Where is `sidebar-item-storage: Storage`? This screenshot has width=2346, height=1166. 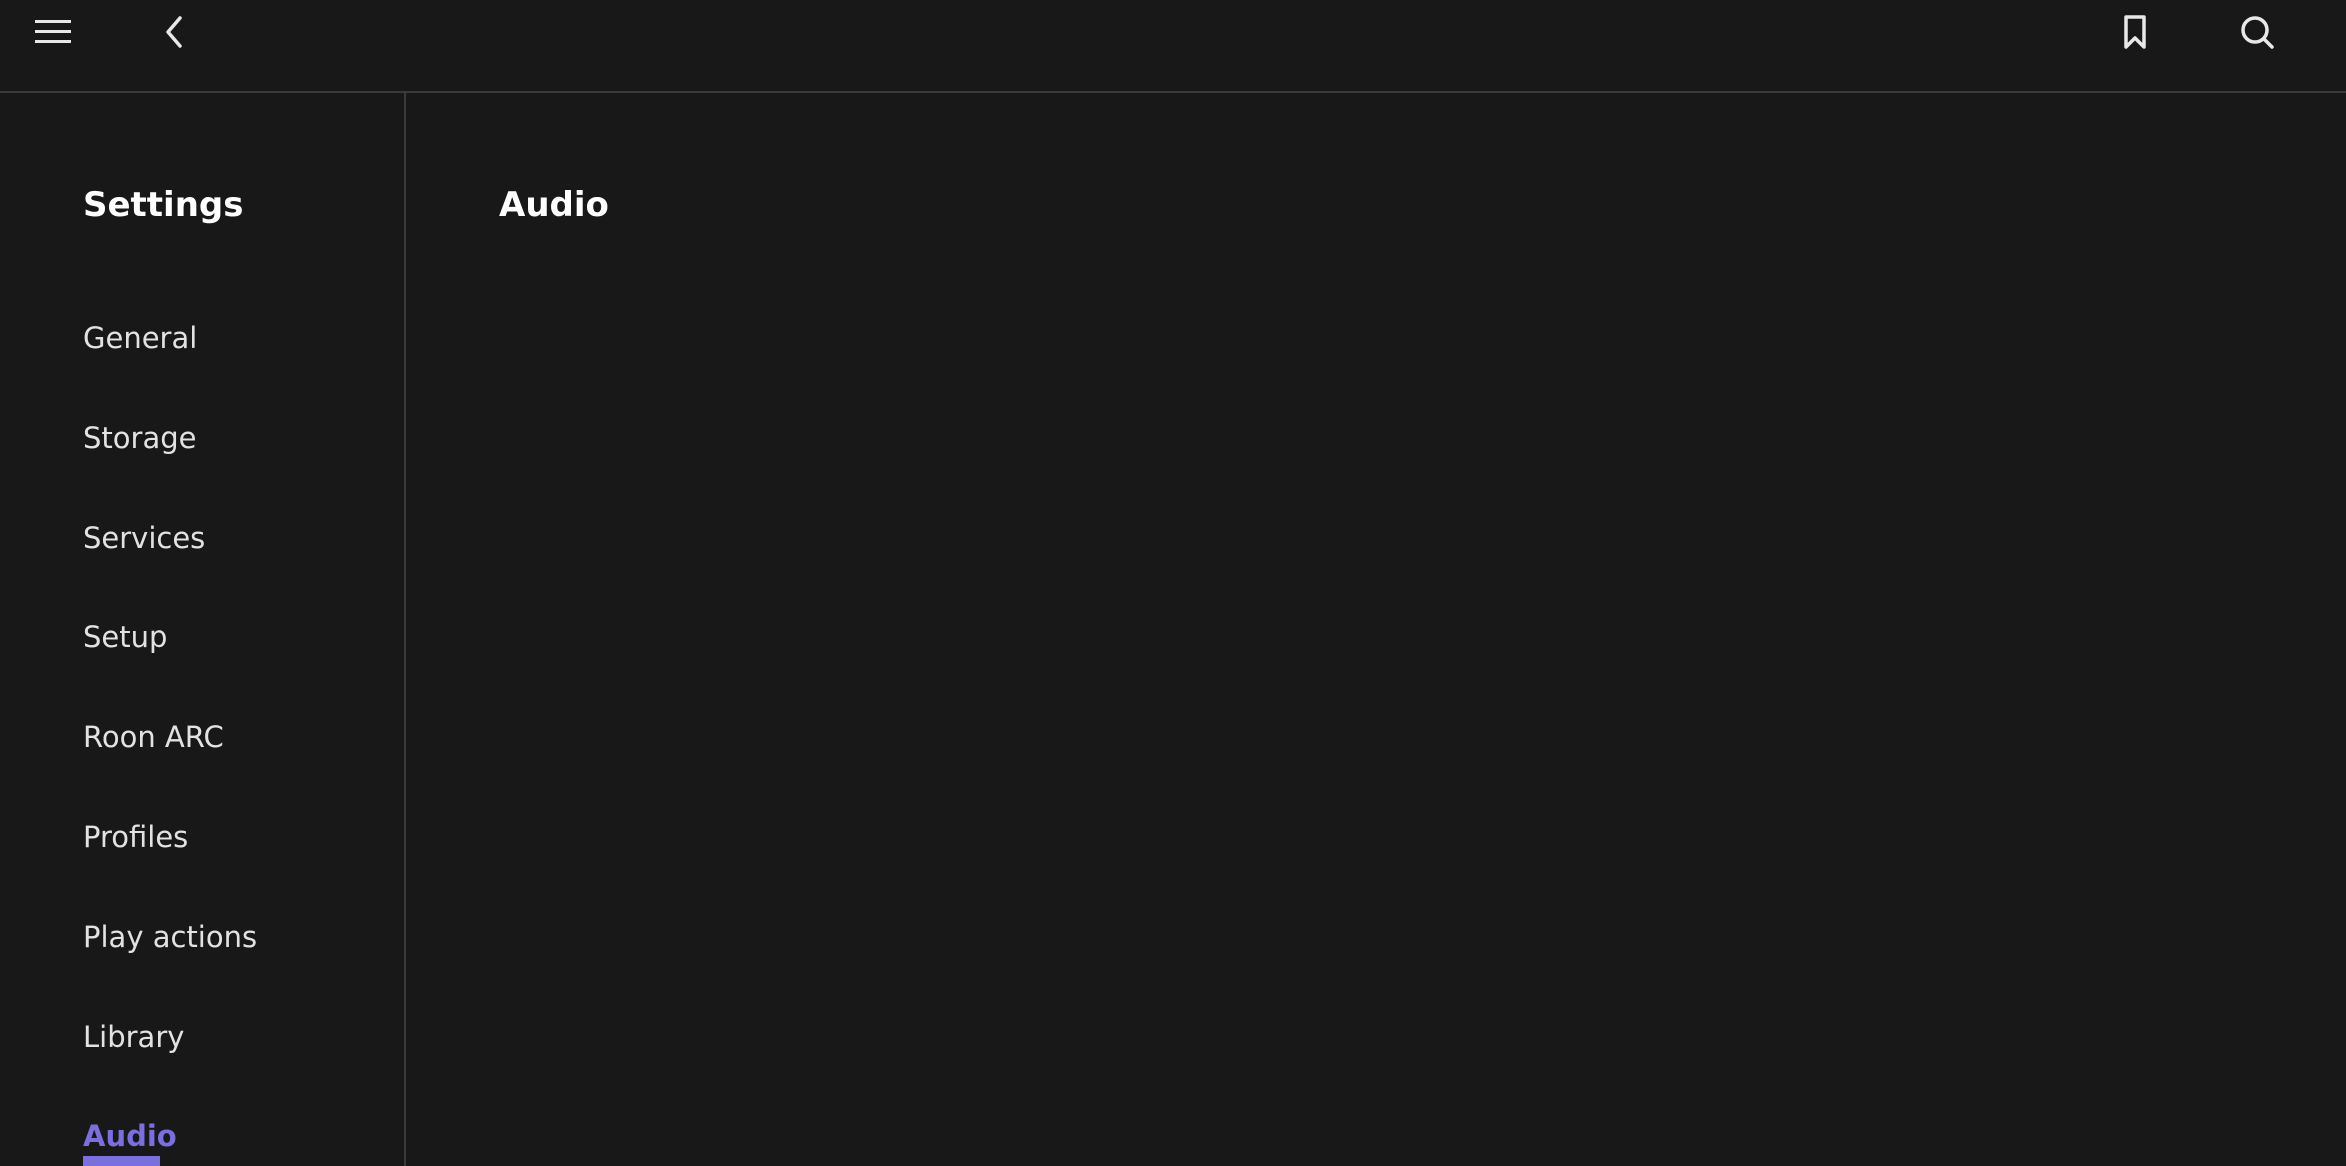
sidebar-item-storage: Storage is located at coordinates (139, 438).